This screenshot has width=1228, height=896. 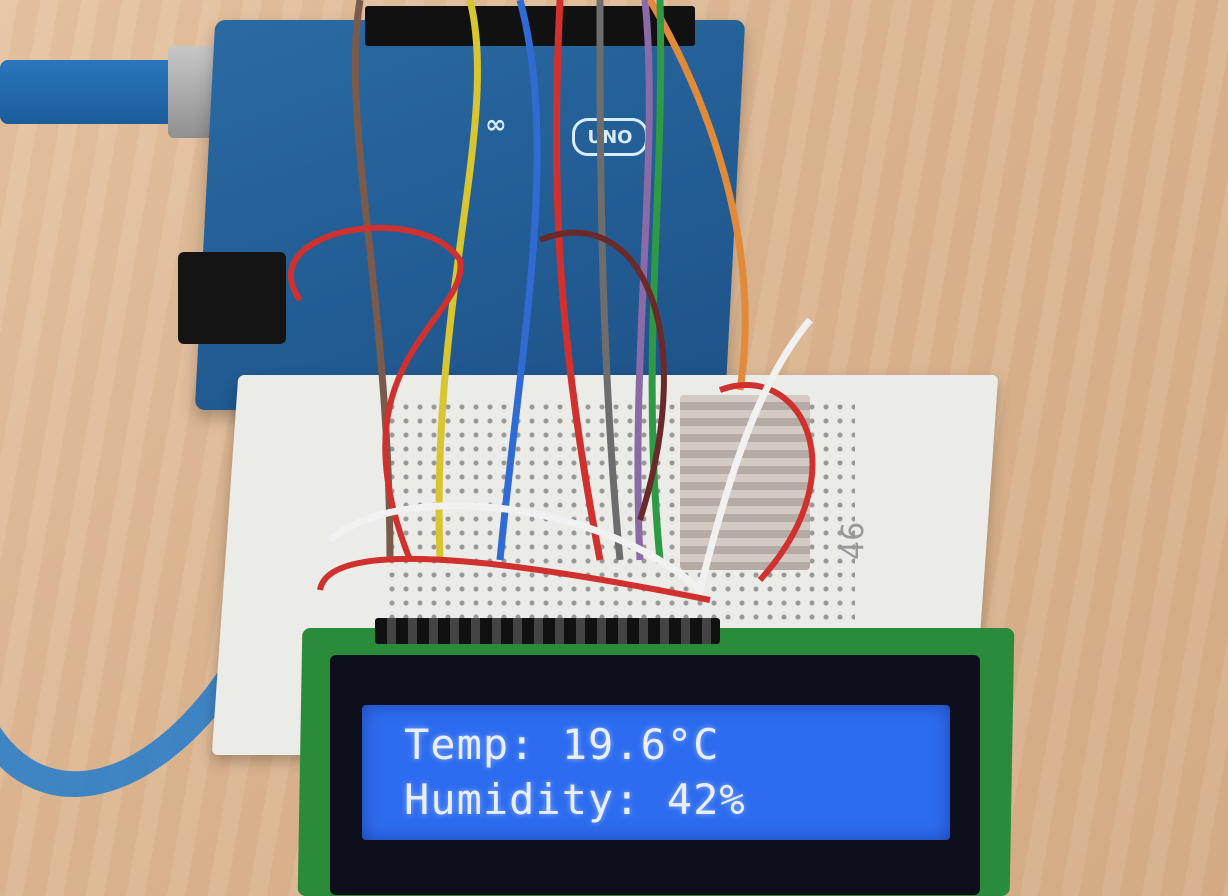 What do you see at coordinates (547, 631) in the screenshot?
I see `lcd-pin-header` at bounding box center [547, 631].